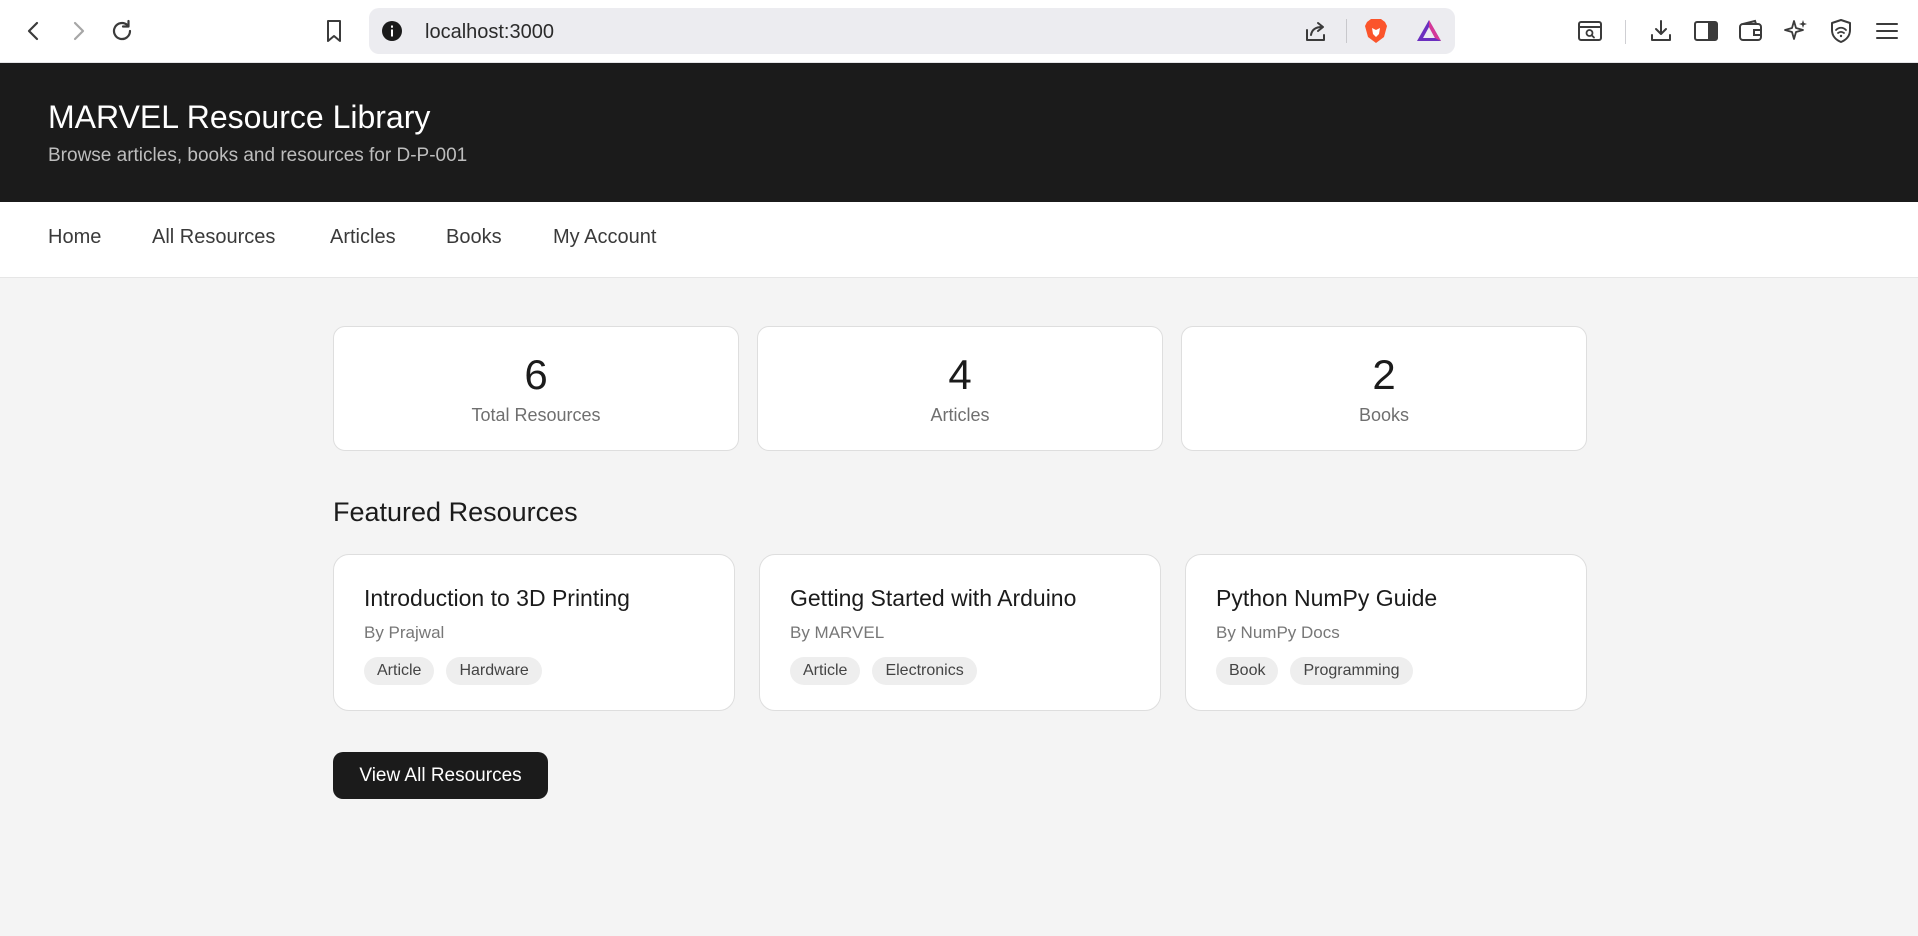 This screenshot has width=1918, height=936. Describe the element at coordinates (1625, 32) in the screenshot. I see `toolbar-divider` at that location.